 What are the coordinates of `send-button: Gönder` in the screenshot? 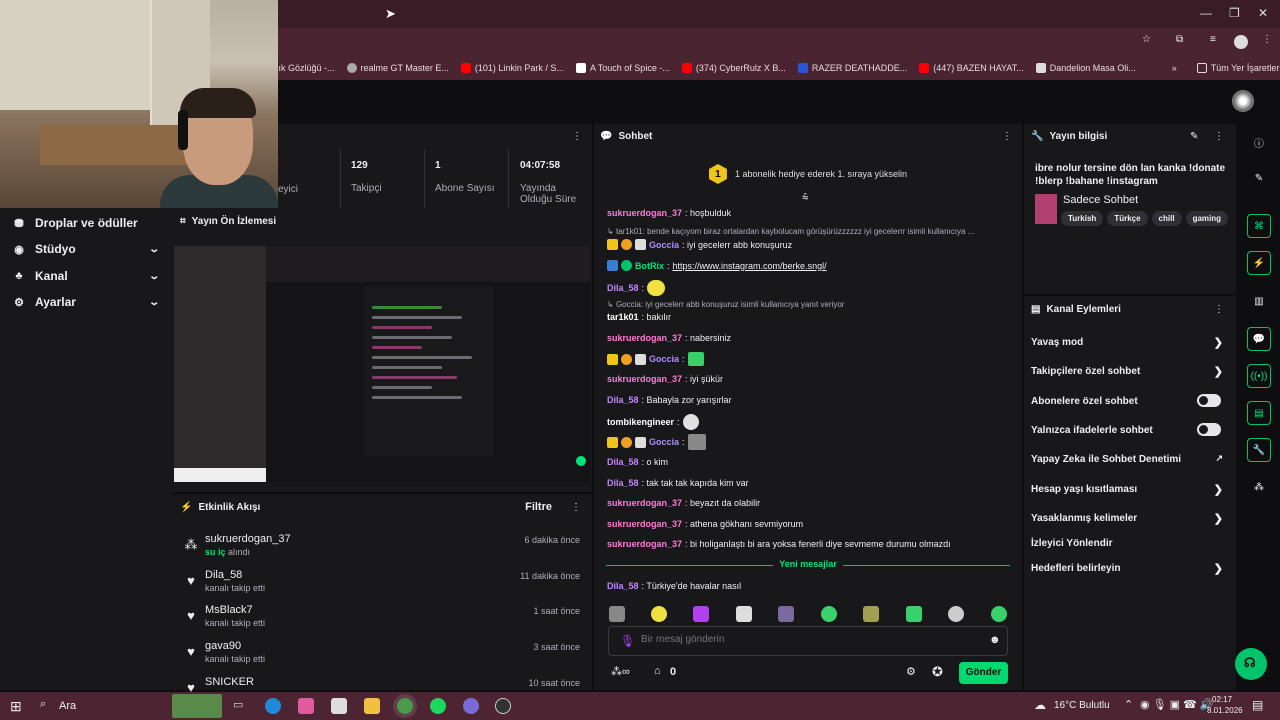 It's located at (983, 673).